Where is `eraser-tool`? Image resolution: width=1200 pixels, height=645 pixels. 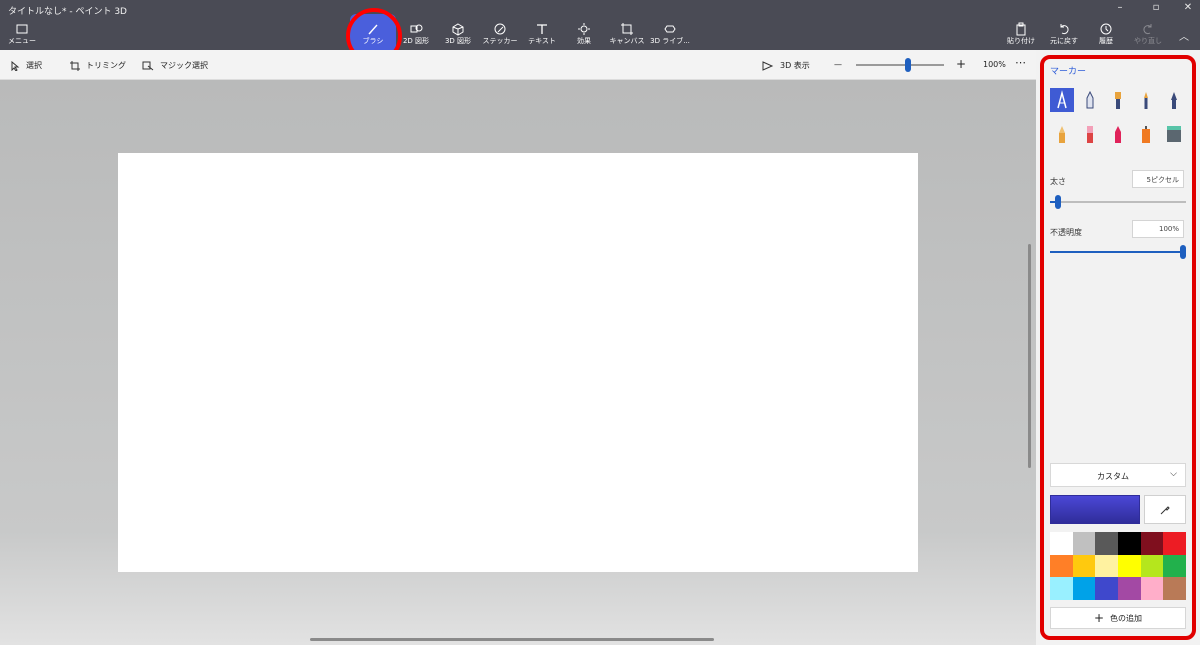 eraser-tool is located at coordinates (1090, 134).